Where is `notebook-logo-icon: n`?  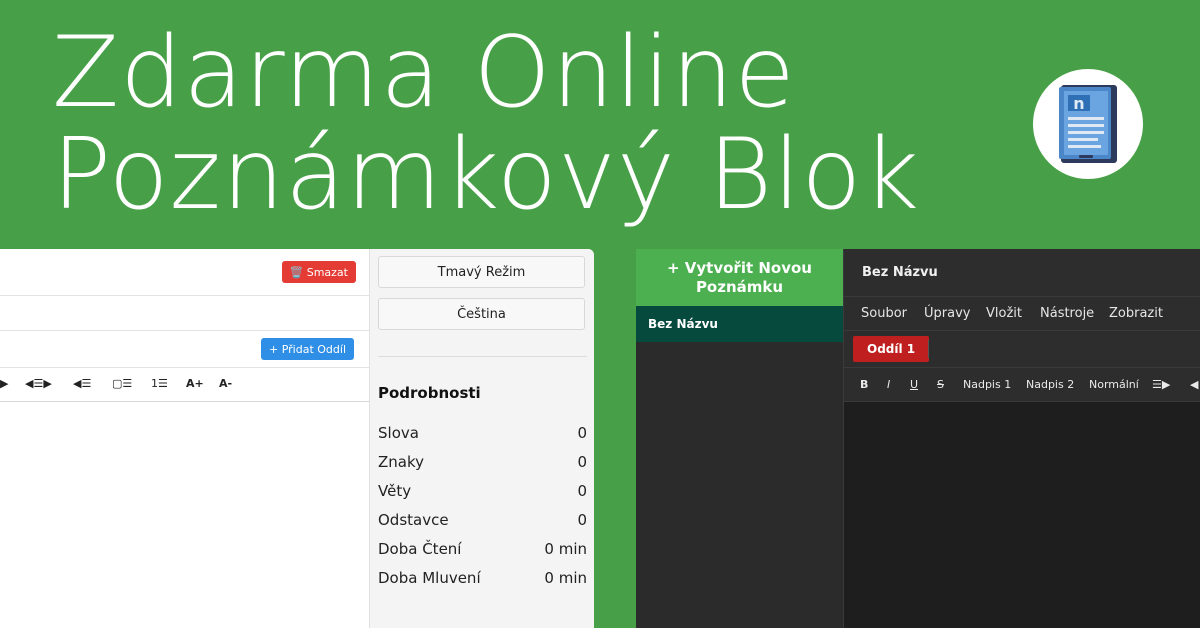 notebook-logo-icon: n is located at coordinates (1088, 124).